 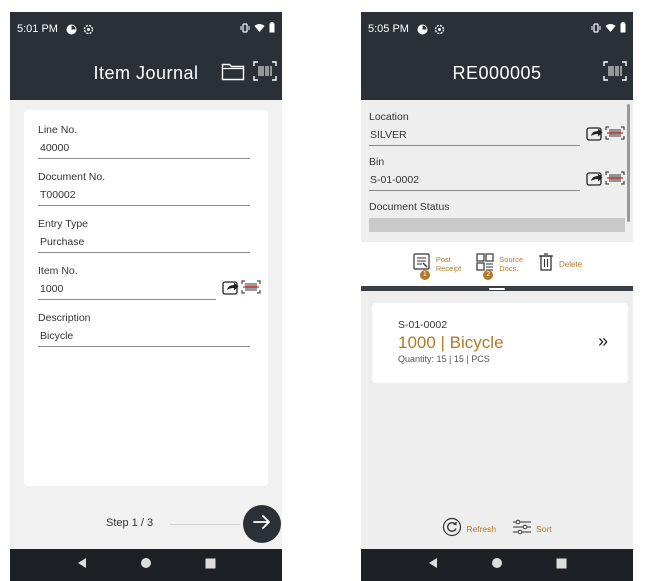 I want to click on status-bar: 5:01 PM, so click(x=146, y=29).